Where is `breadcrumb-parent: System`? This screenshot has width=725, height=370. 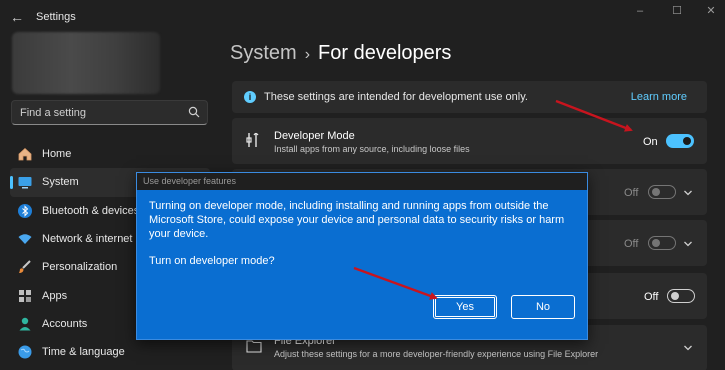
breadcrumb-parent: System is located at coordinates (263, 53).